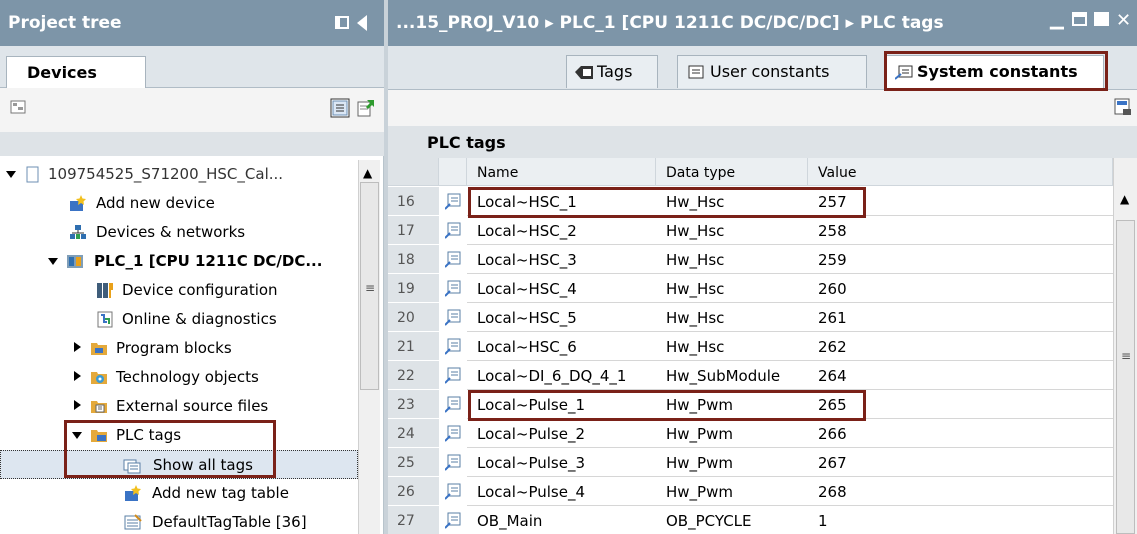 Image resolution: width=1137 pixels, height=534 pixels. I want to click on tree-item-device-configuration: Device configuration, so click(179, 290).